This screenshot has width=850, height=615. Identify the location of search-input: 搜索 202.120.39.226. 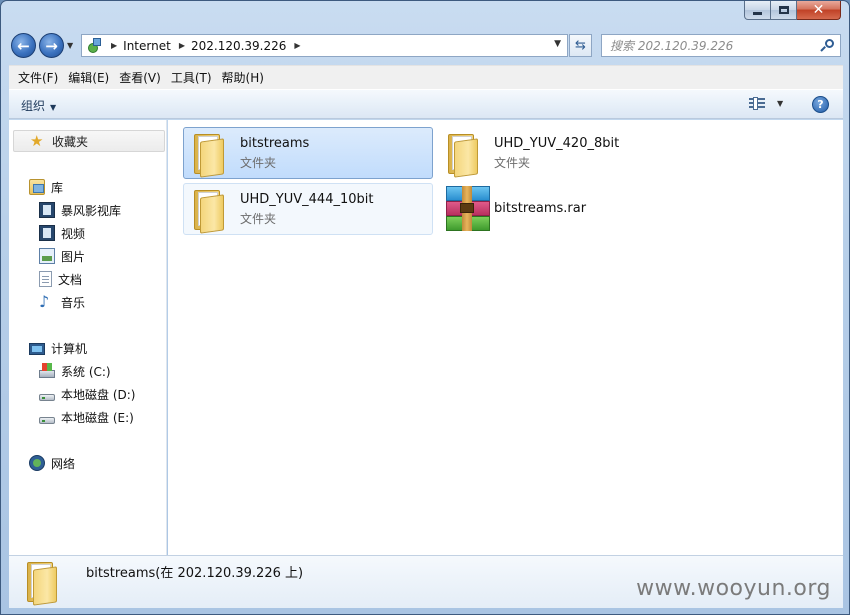
(721, 45).